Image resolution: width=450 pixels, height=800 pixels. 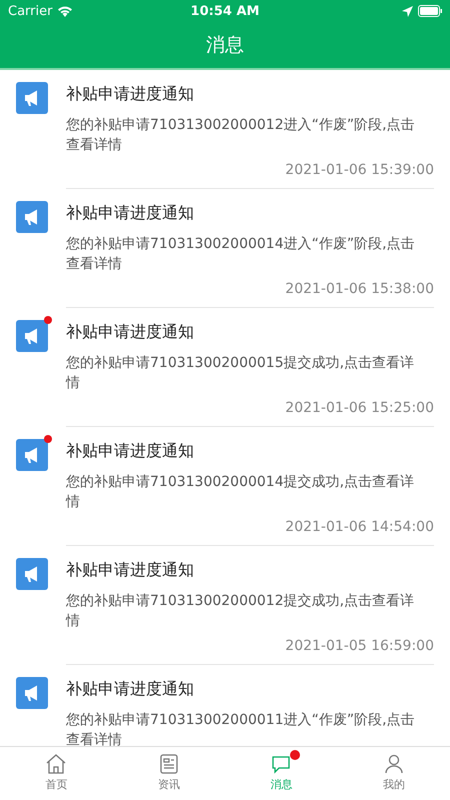 What do you see at coordinates (359, 527) in the screenshot?
I see `message-time: 2021-01-06 14:54:00` at bounding box center [359, 527].